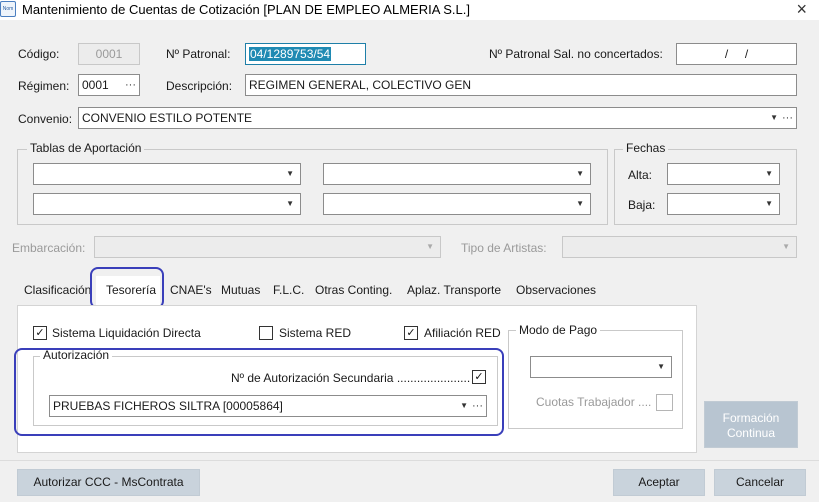  Describe the element at coordinates (411, 333) in the screenshot. I see `afiliacion-red-checkbox: ✓` at that location.